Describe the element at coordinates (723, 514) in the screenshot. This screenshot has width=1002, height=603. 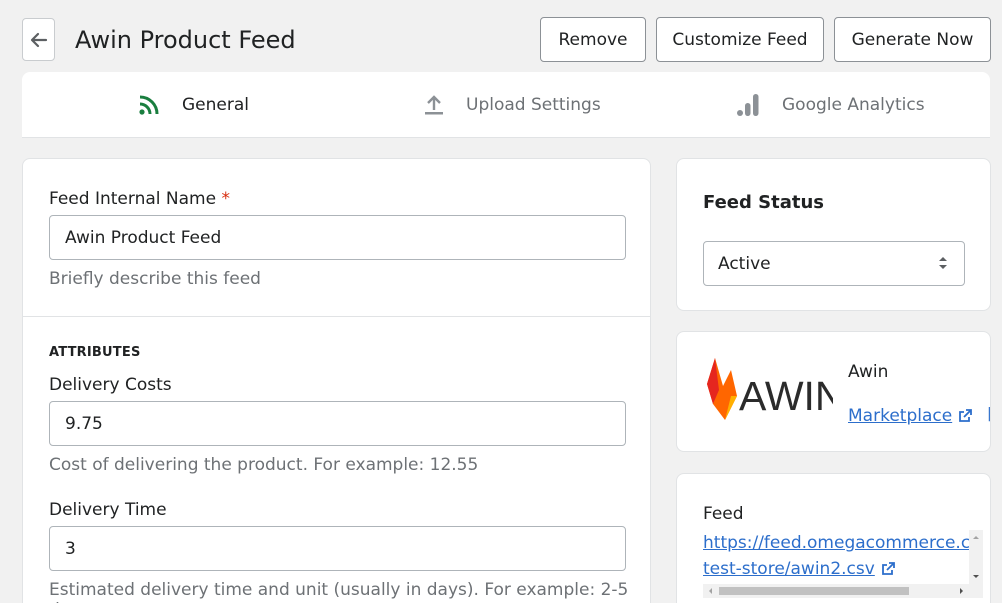
I see `feed-label: Feed` at that location.